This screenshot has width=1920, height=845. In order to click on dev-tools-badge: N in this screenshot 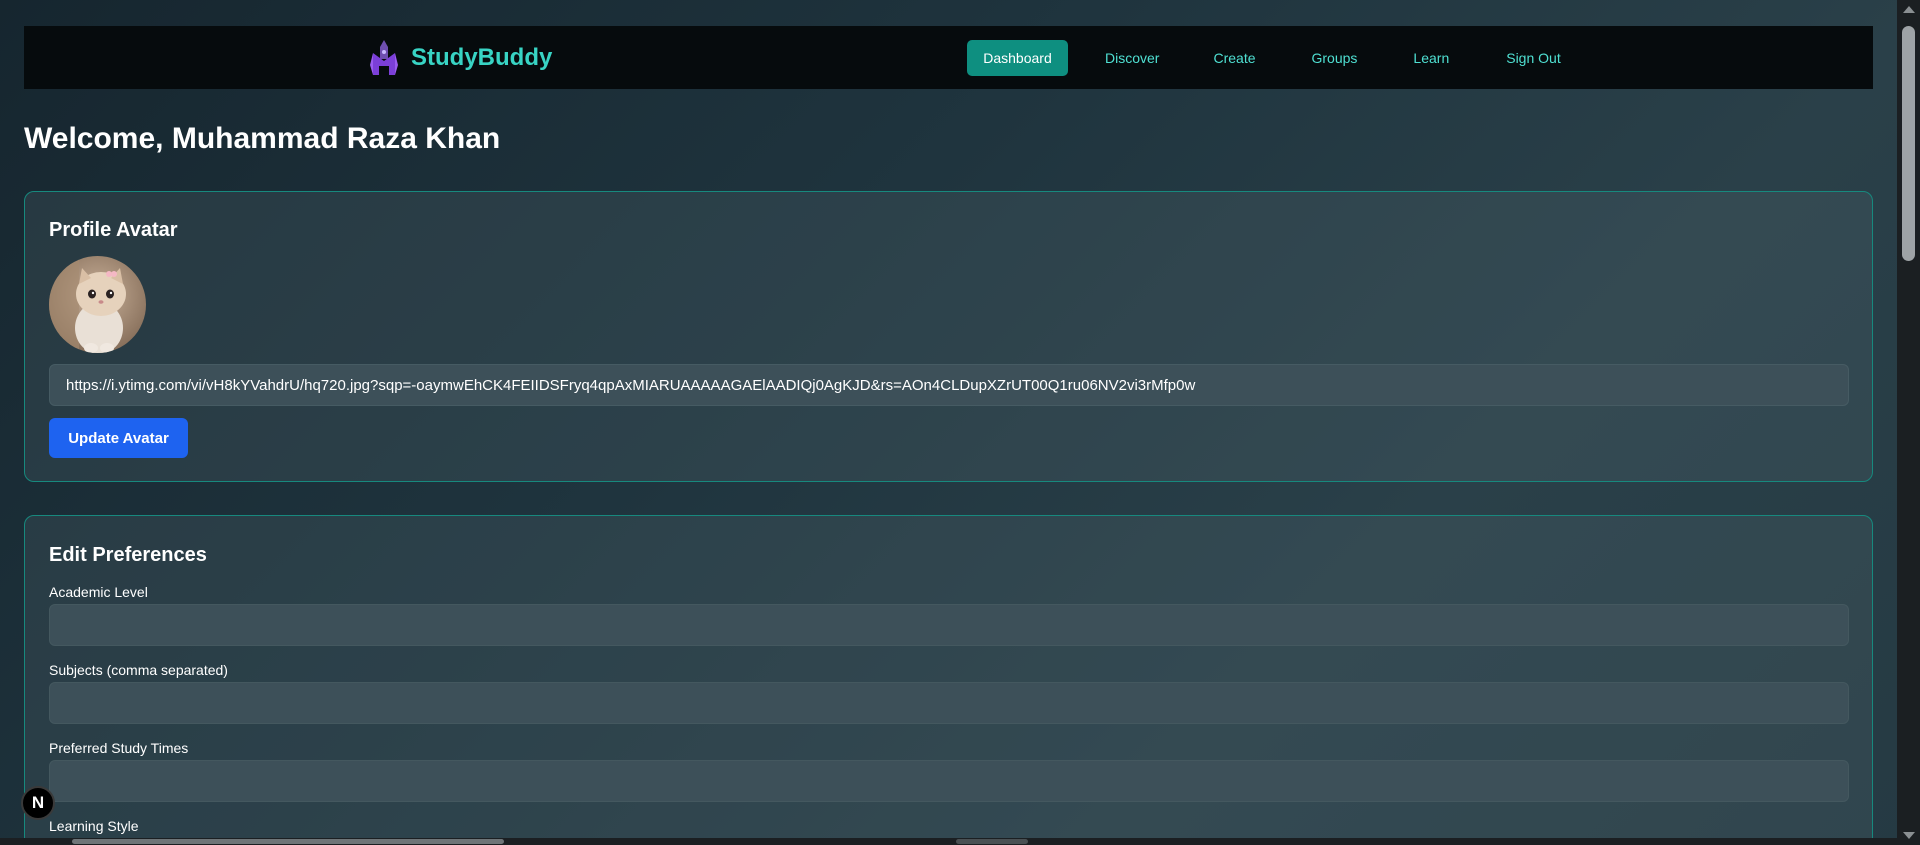, I will do `click(38, 803)`.